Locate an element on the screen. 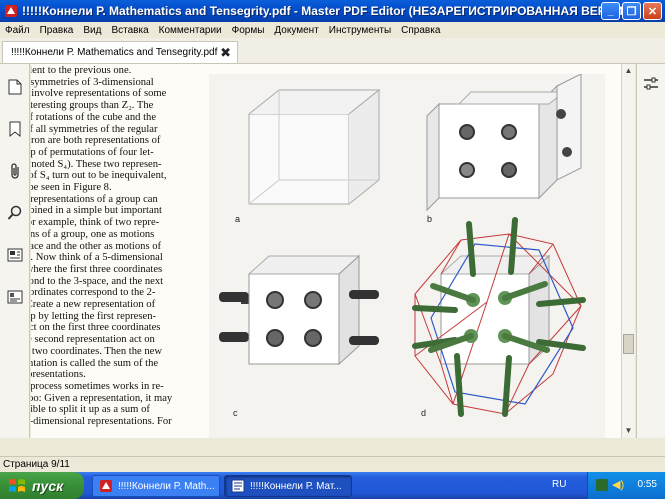 The width and height of the screenshot is (665, 499). text-line: possible to split it up as a sum of is located at coordinates (90, 410).